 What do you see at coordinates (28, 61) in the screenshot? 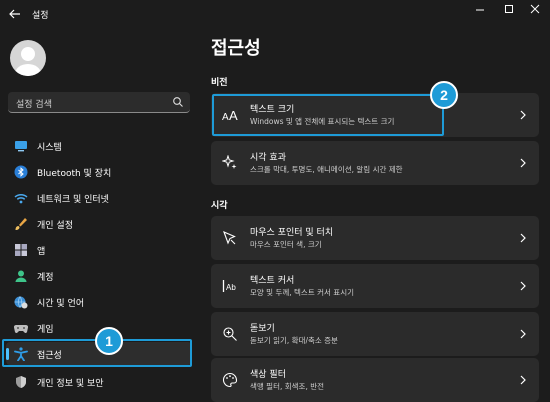
I see `user-silhouette-icon` at bounding box center [28, 61].